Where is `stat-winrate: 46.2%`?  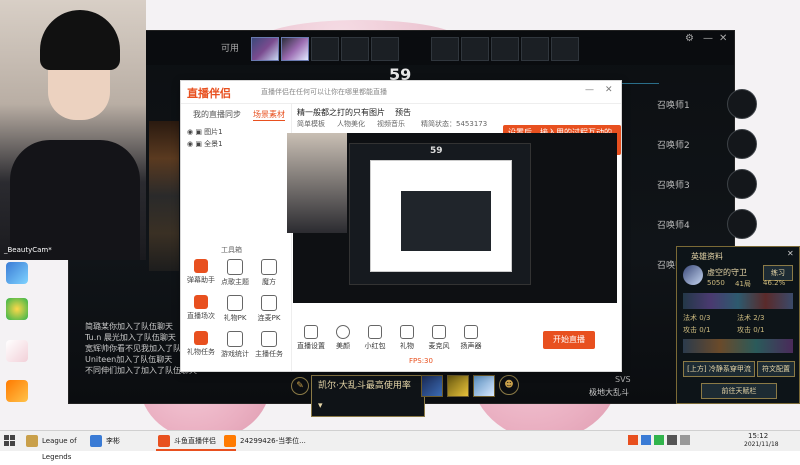 stat-winrate: 46.2% is located at coordinates (774, 283).